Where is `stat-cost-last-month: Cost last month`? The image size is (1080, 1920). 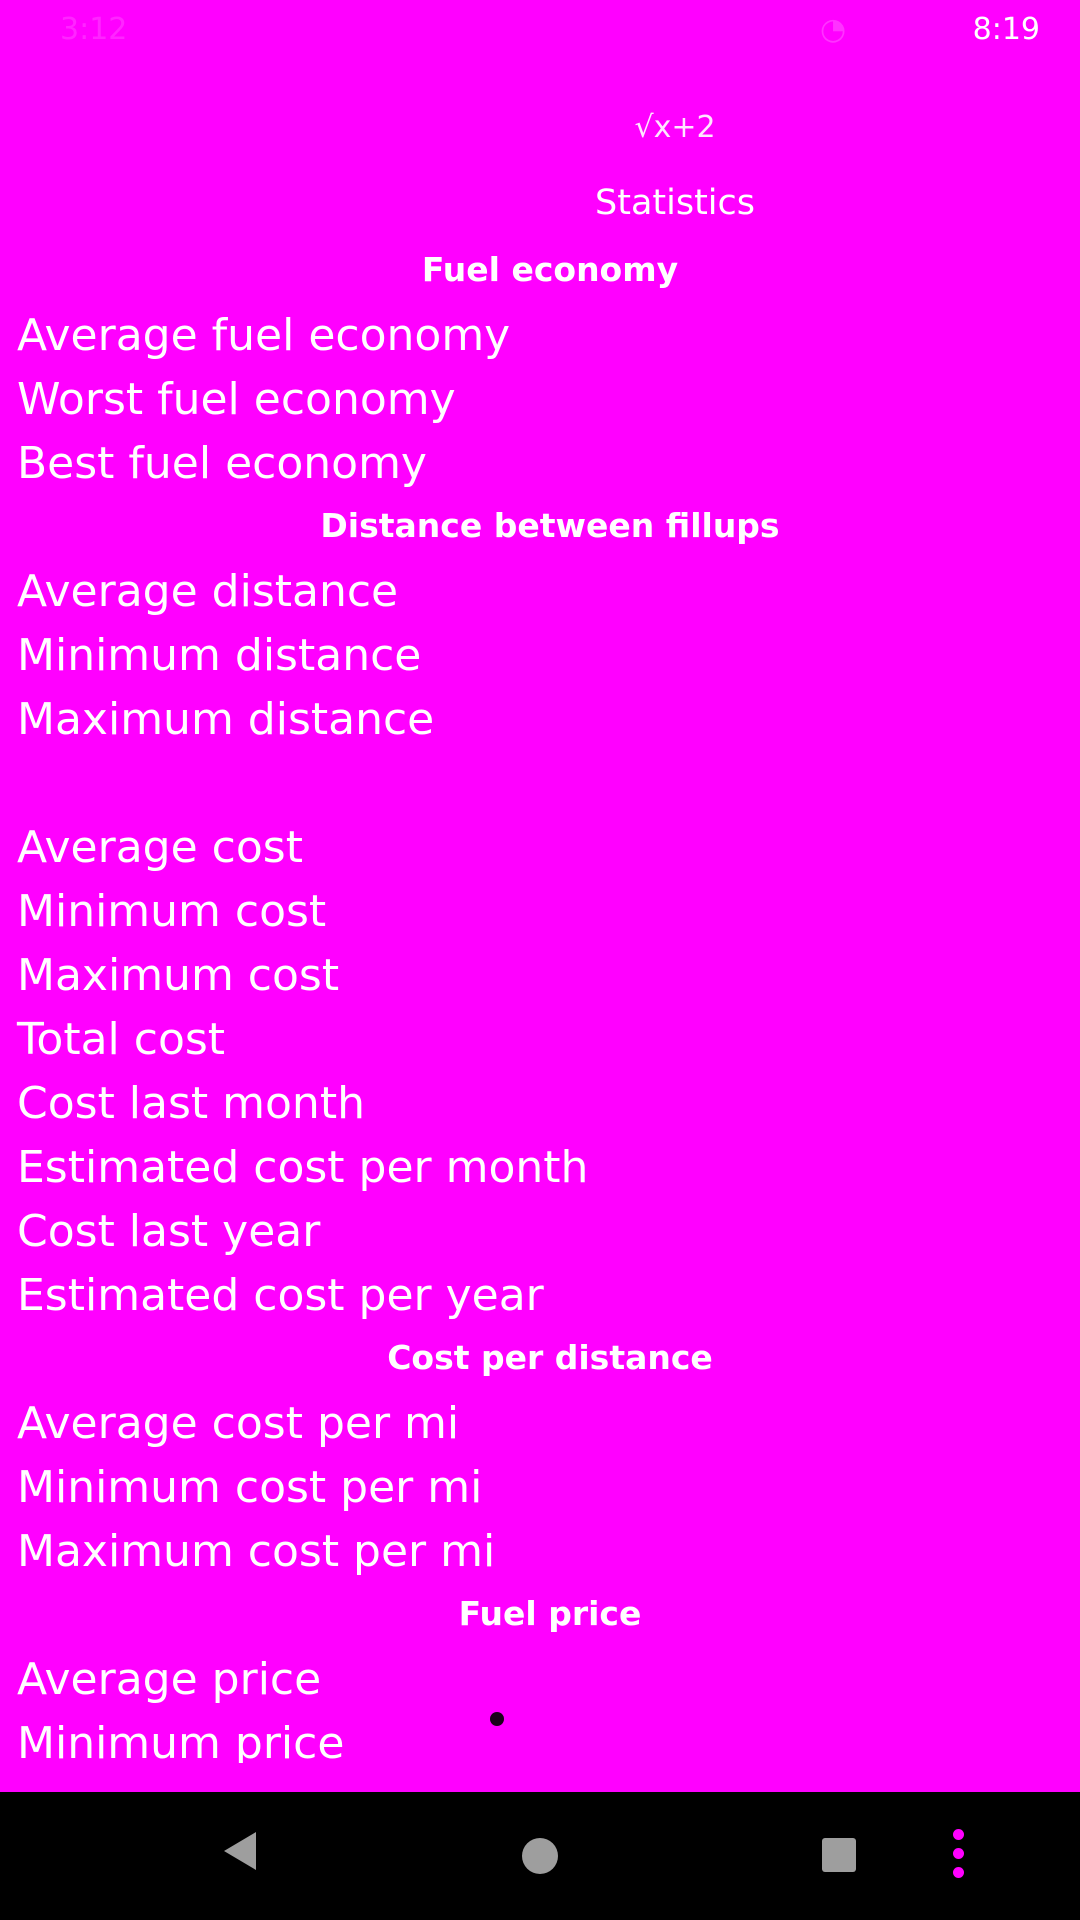
stat-cost-last-month: Cost last month is located at coordinates (191, 1103).